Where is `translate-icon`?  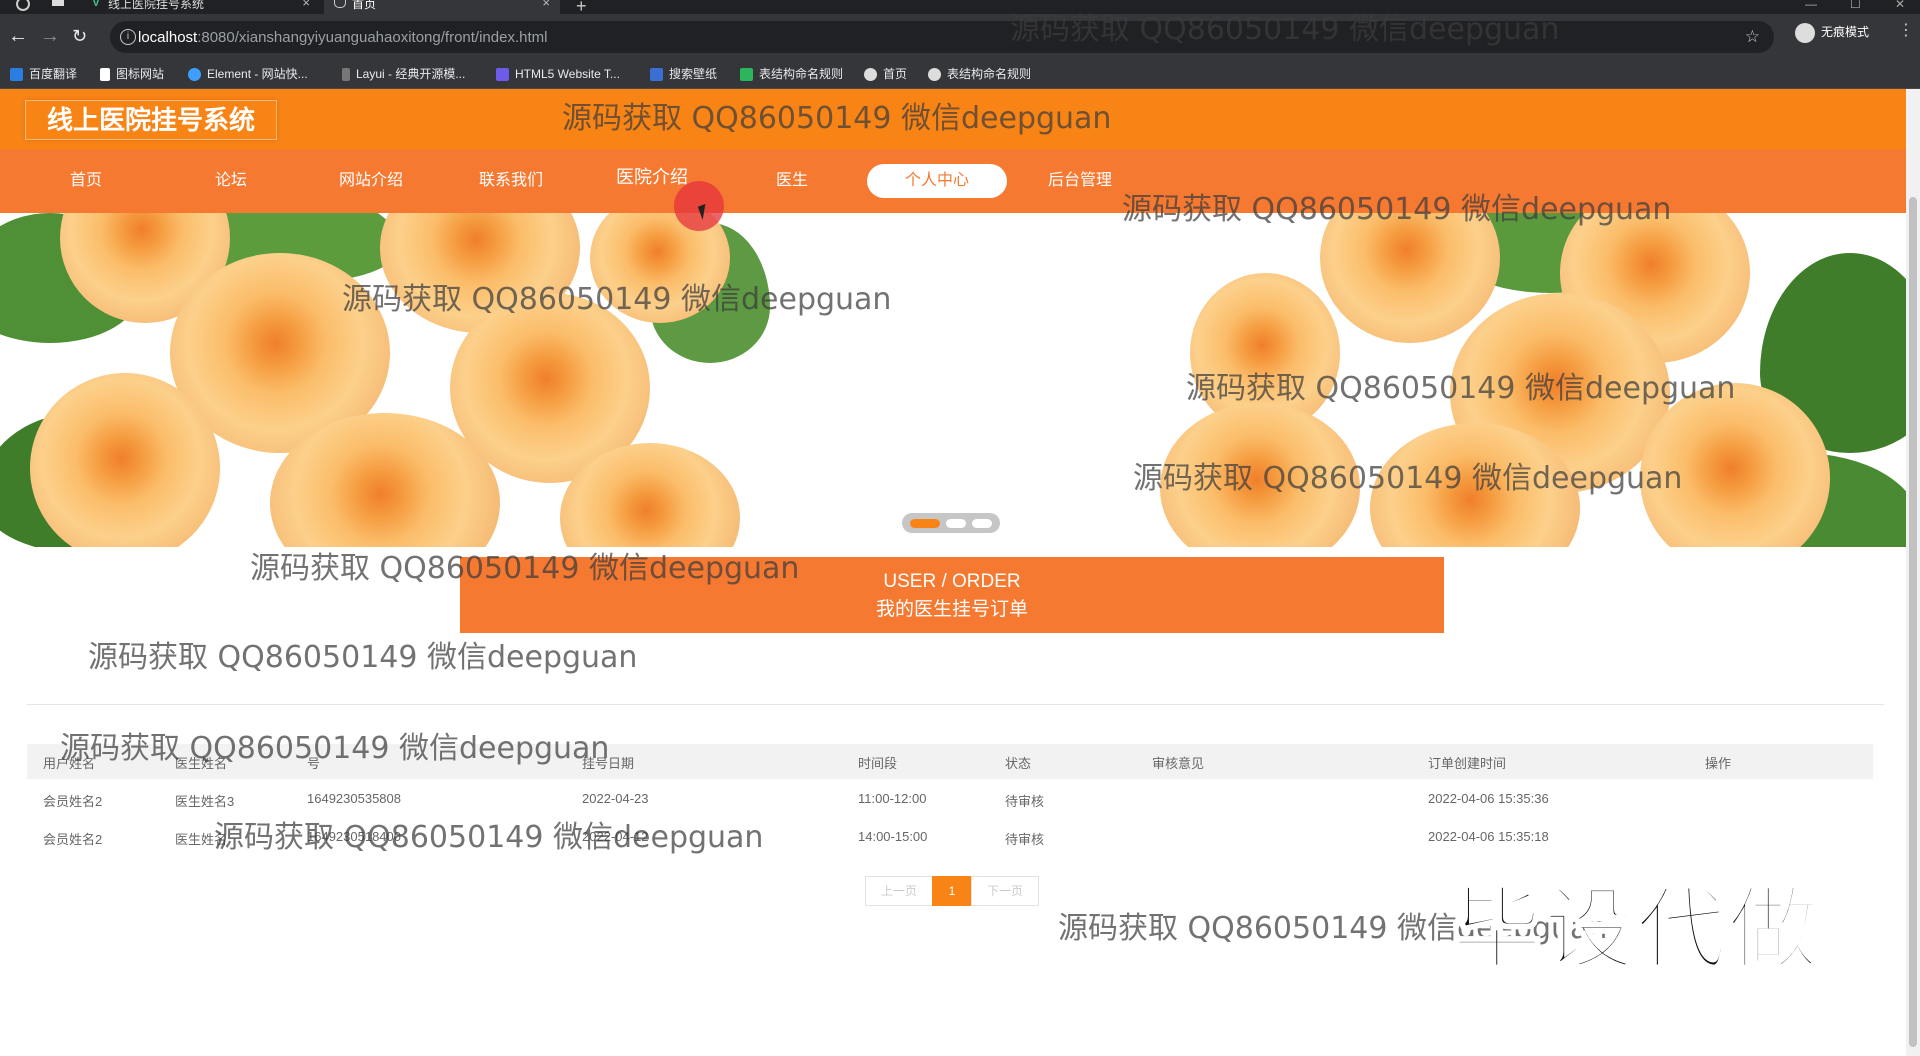
translate-icon is located at coordinates (16, 75).